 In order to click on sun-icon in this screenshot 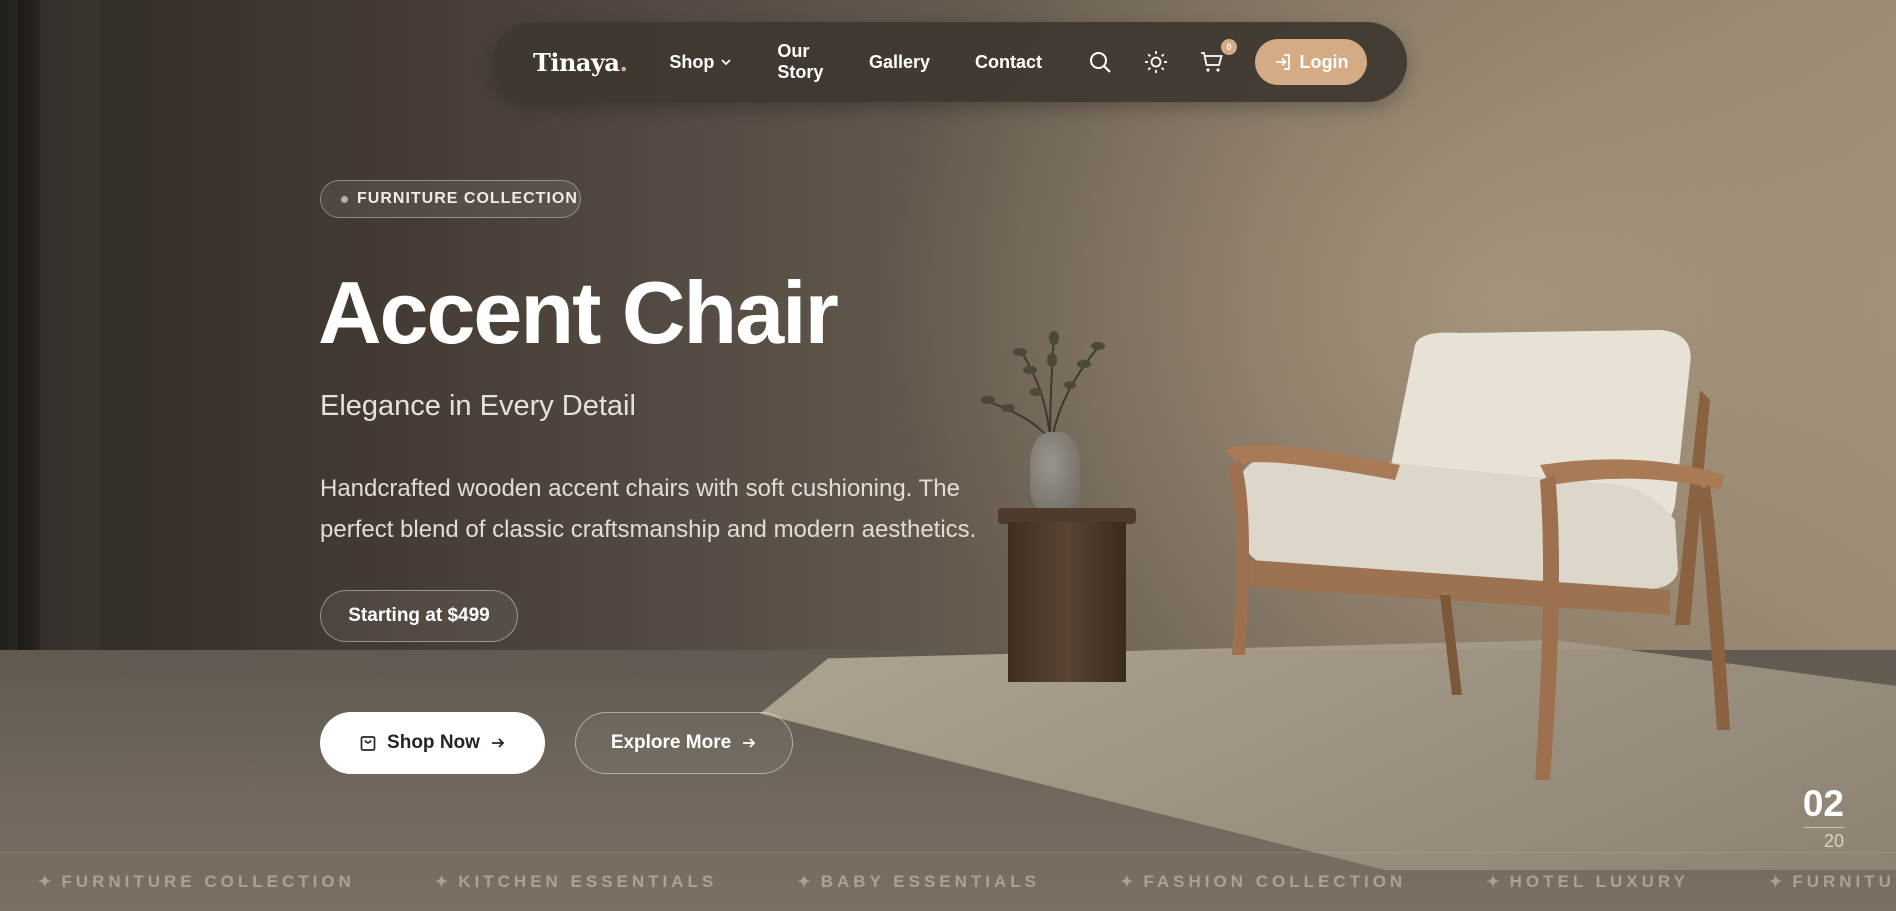, I will do `click(1156, 62)`.